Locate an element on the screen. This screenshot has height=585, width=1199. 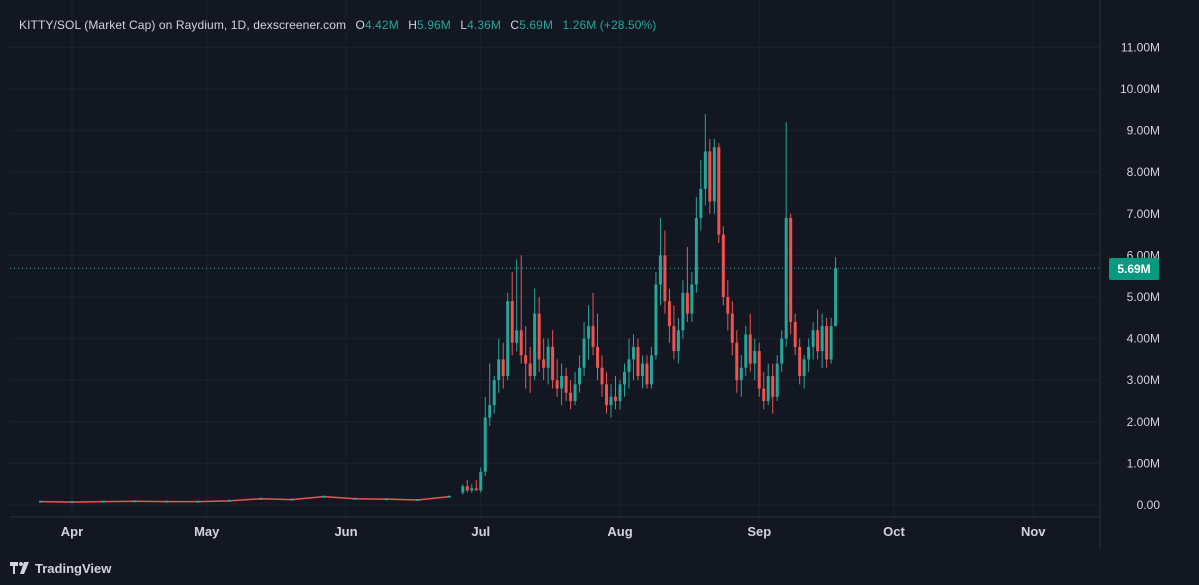
brand-name: TradingView is located at coordinates (73, 568).